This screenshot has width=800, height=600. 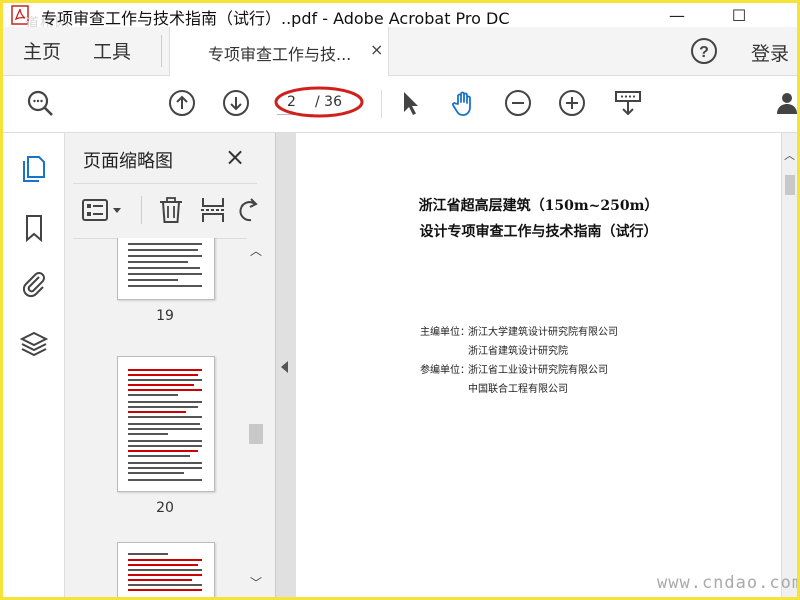 What do you see at coordinates (770, 52) in the screenshot?
I see `login-button: 登录` at bounding box center [770, 52].